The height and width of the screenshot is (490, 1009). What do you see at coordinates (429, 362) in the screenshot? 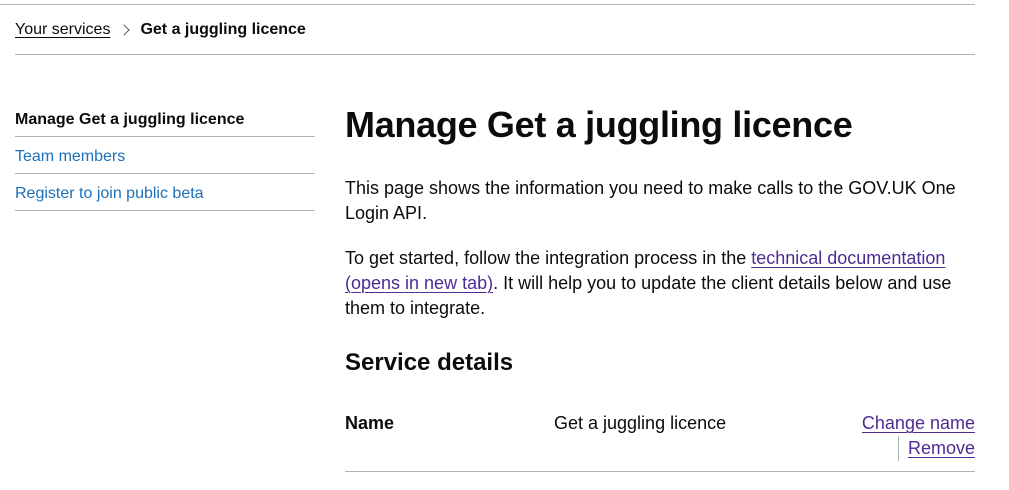
I see `service-details-heading: Service details` at bounding box center [429, 362].